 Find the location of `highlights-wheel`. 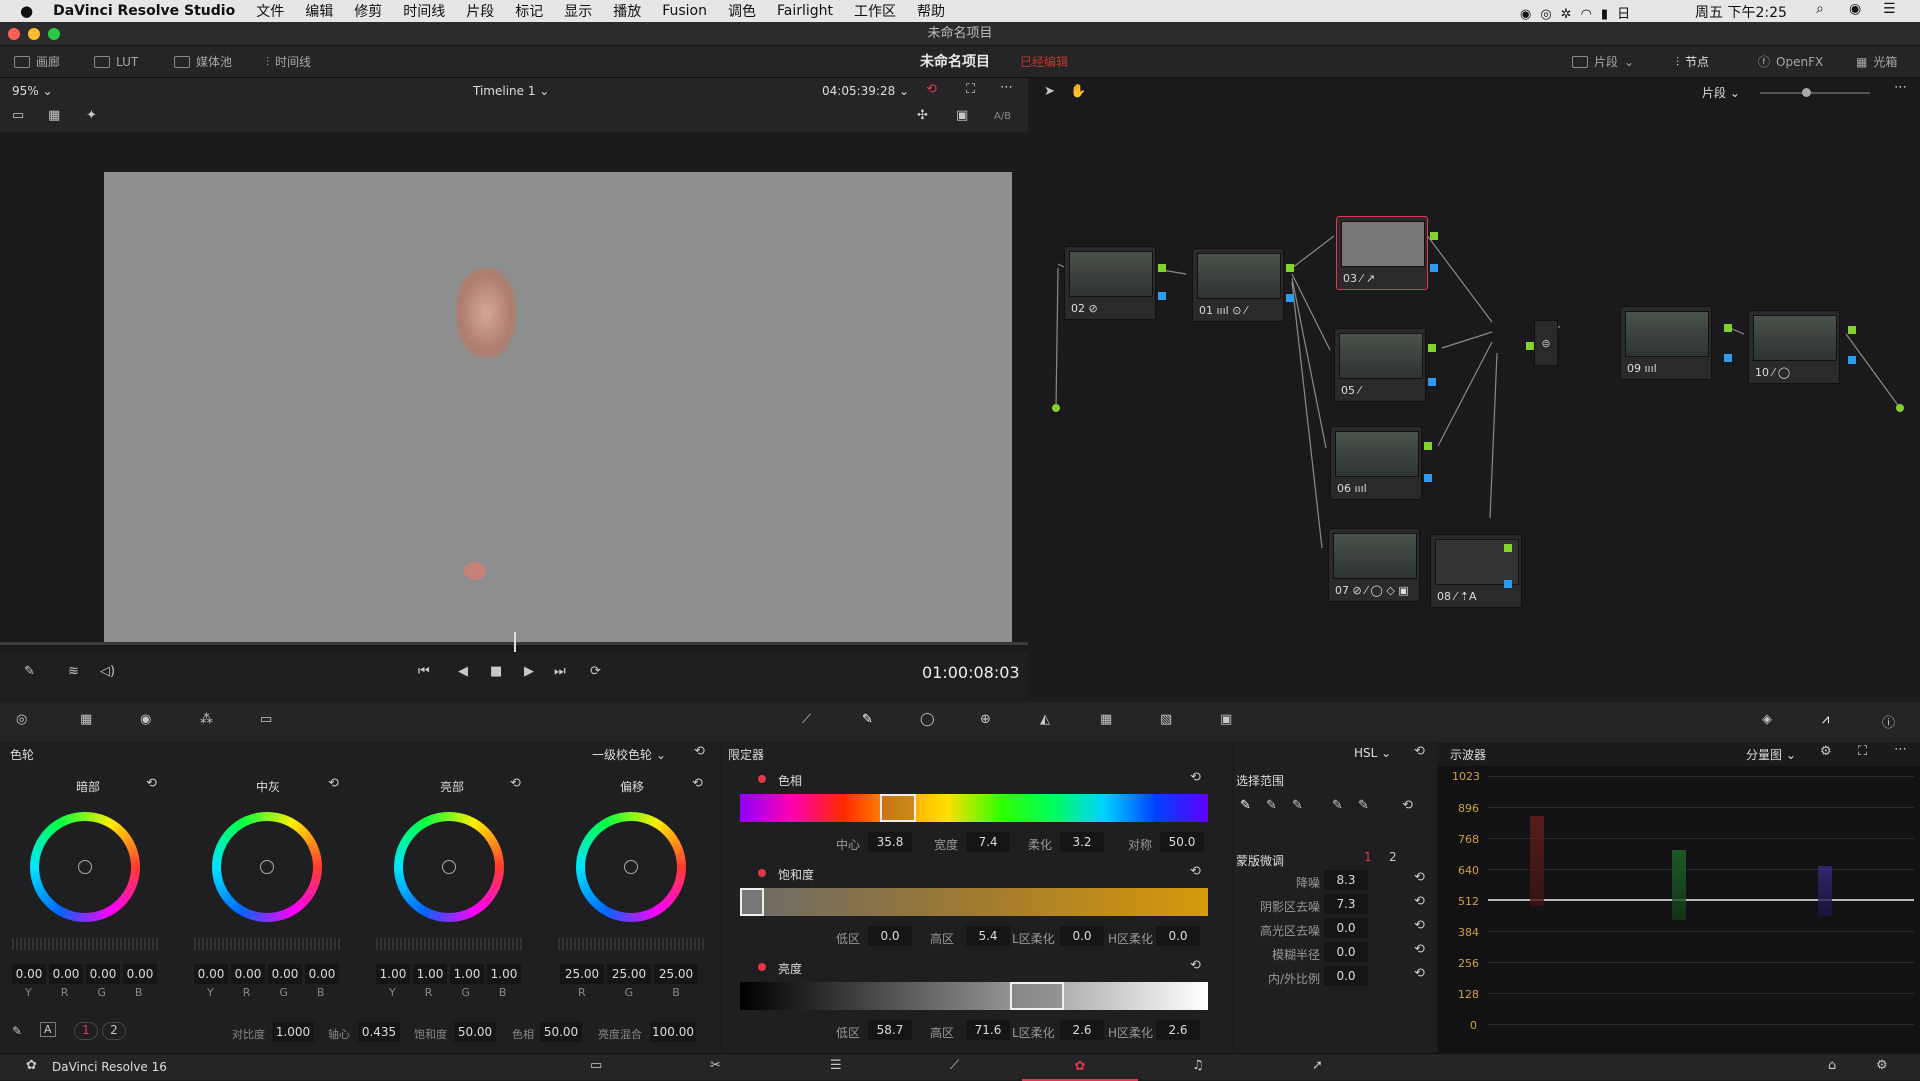

highlights-wheel is located at coordinates (449, 867).